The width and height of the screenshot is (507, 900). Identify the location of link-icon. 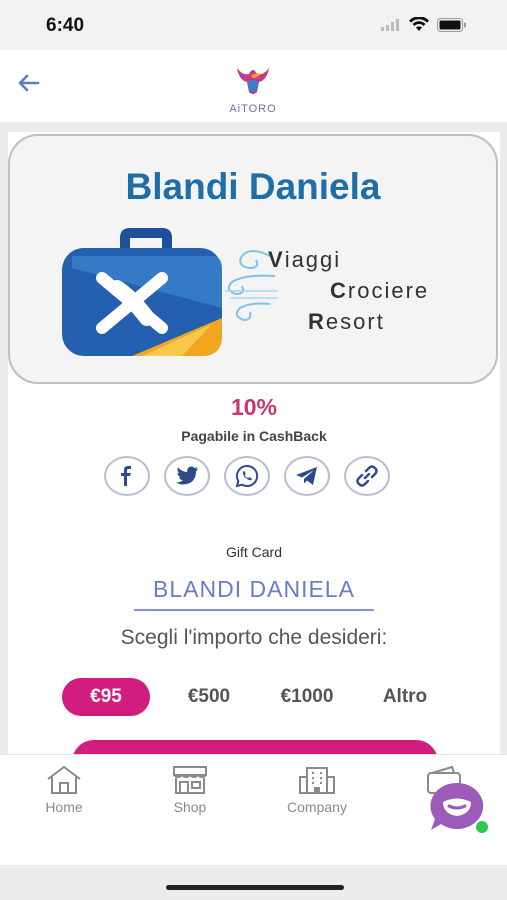
(367, 476).